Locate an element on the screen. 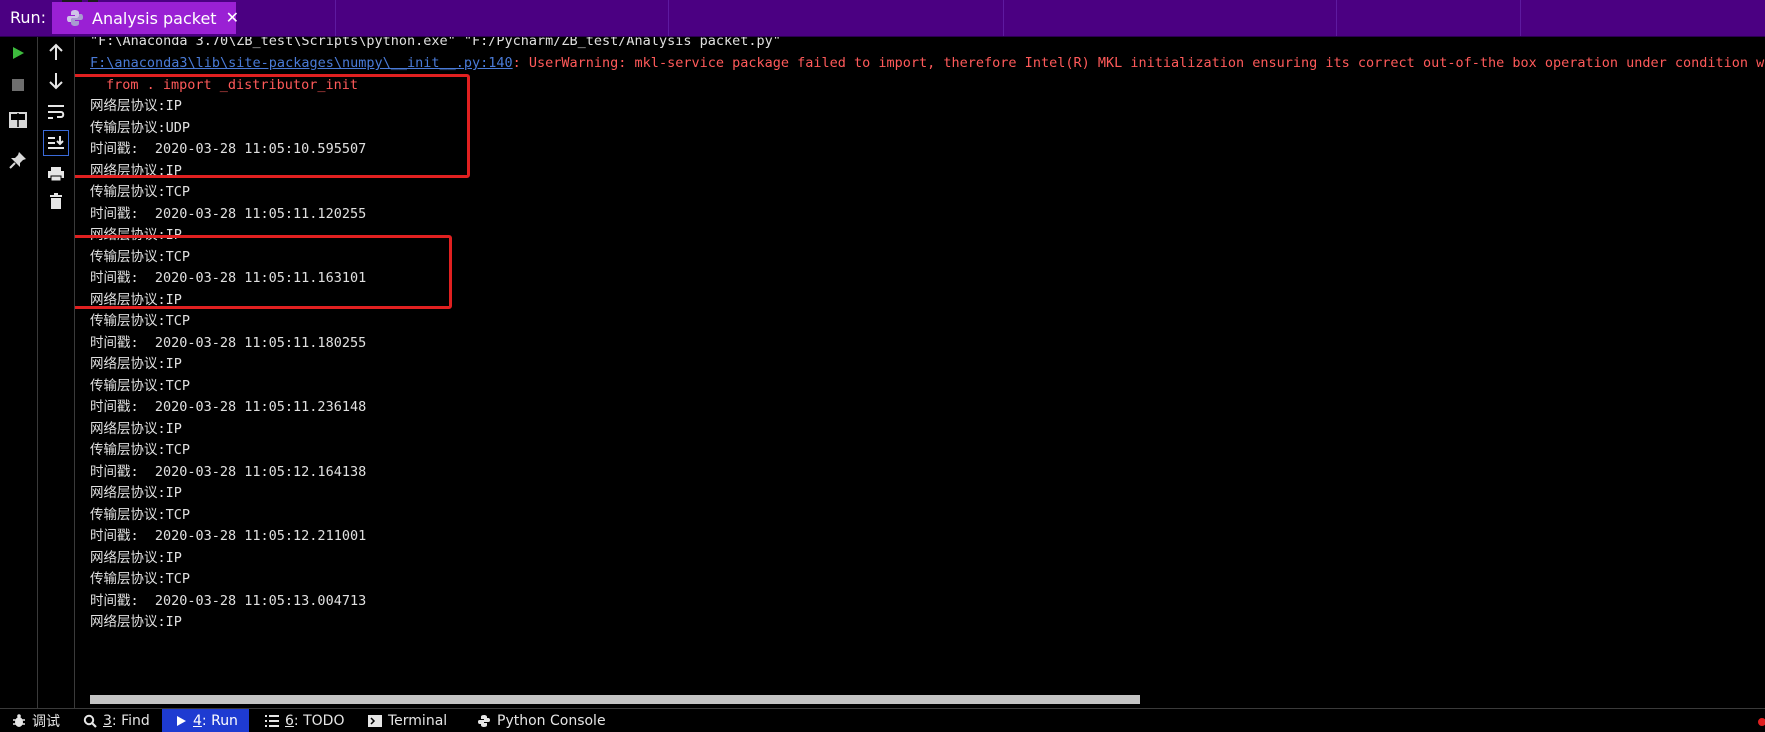 Image resolution: width=1765 pixels, height=732 pixels. terminal-icon is located at coordinates (375, 721).